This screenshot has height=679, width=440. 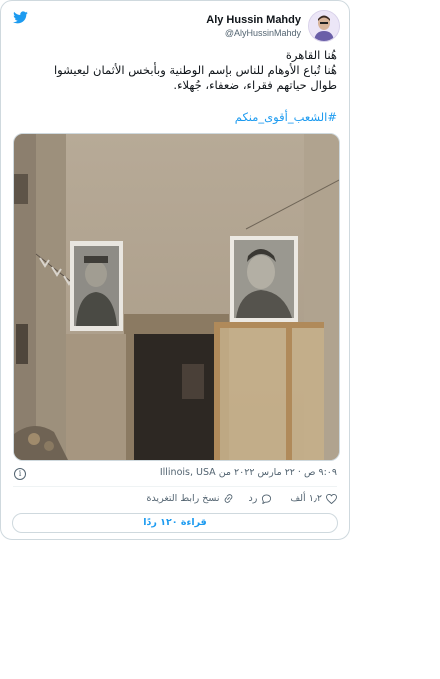 I want to click on author-info: Aly Hussin Mahdy @AlyHussinMahdy, so click(x=253, y=26).